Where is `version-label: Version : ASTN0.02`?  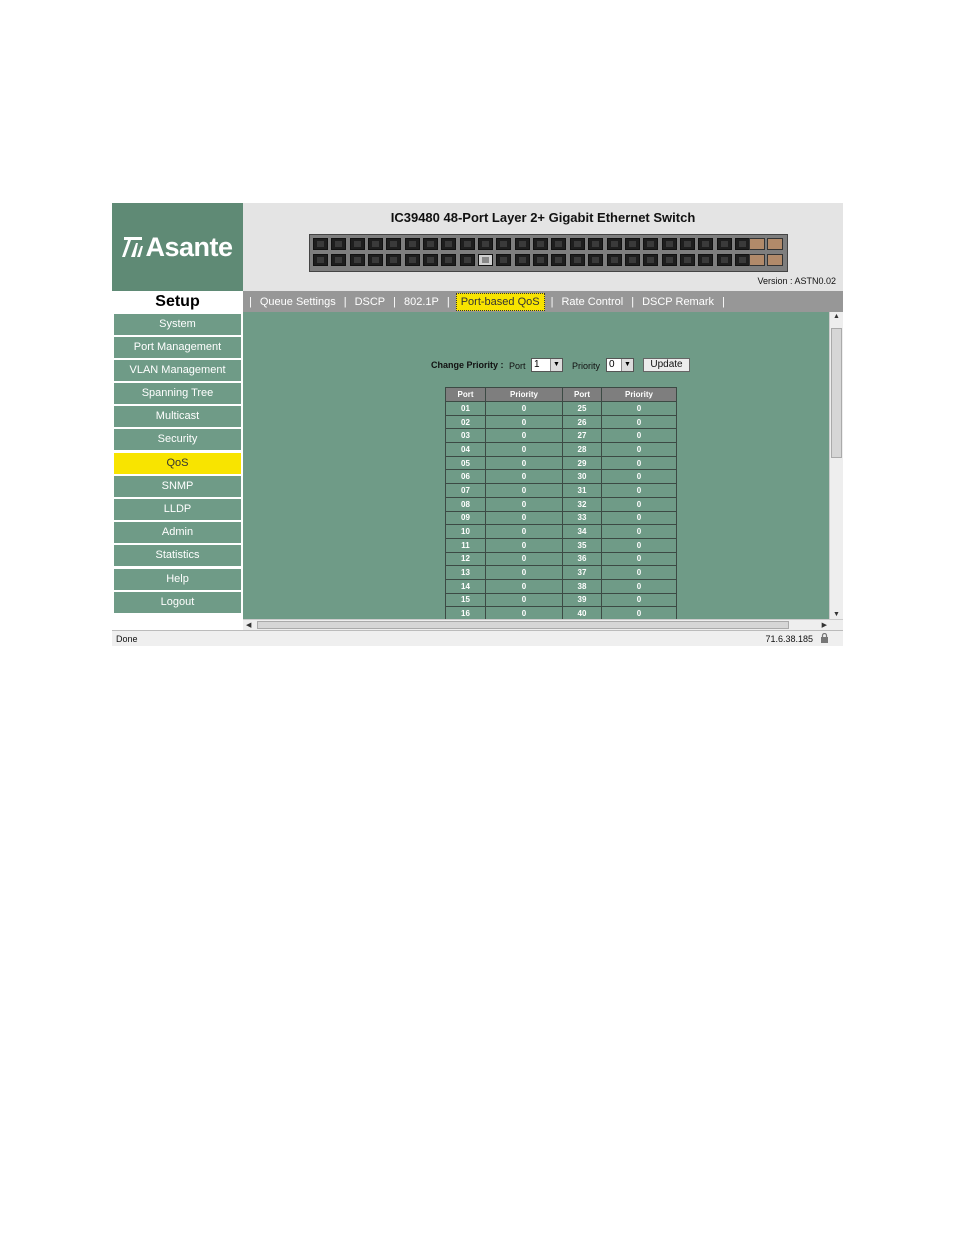
version-label: Version : ASTN0.02 is located at coordinates (796, 281).